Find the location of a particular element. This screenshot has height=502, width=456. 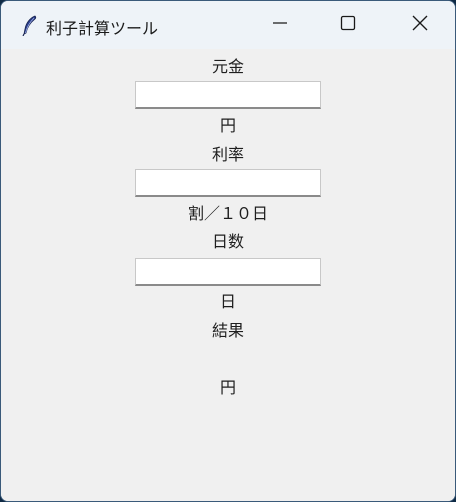

principal-label: 元金 is located at coordinates (227, 66).